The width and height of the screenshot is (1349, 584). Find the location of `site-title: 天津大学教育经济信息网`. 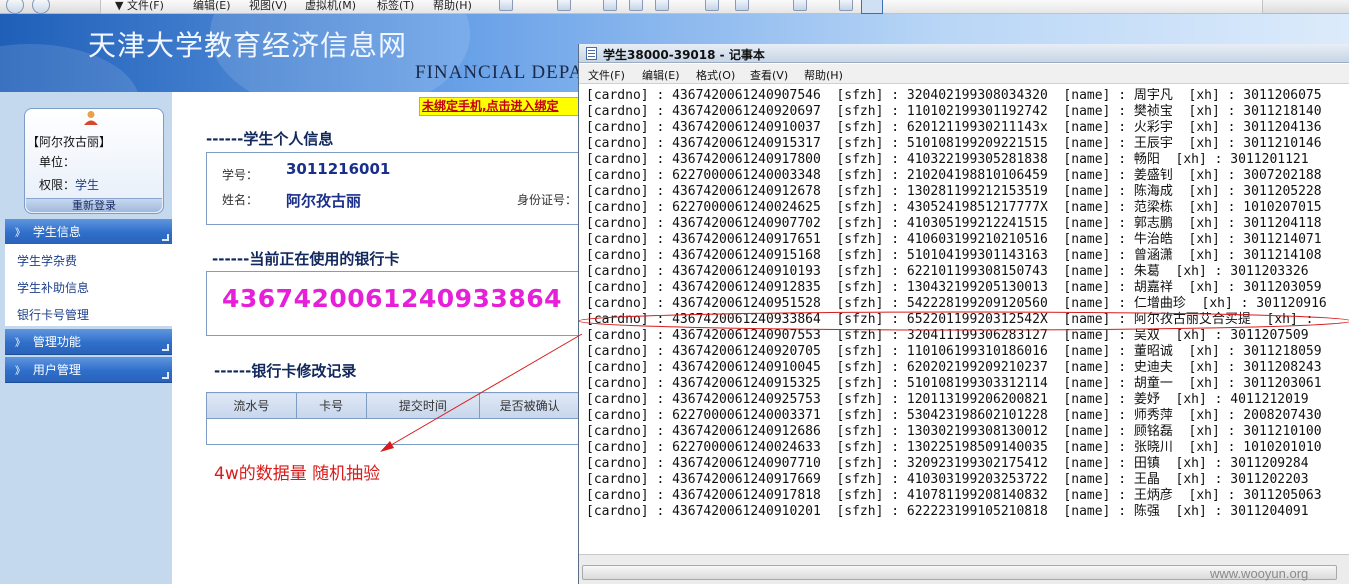

site-title: 天津大学教育经济信息网 is located at coordinates (248, 45).